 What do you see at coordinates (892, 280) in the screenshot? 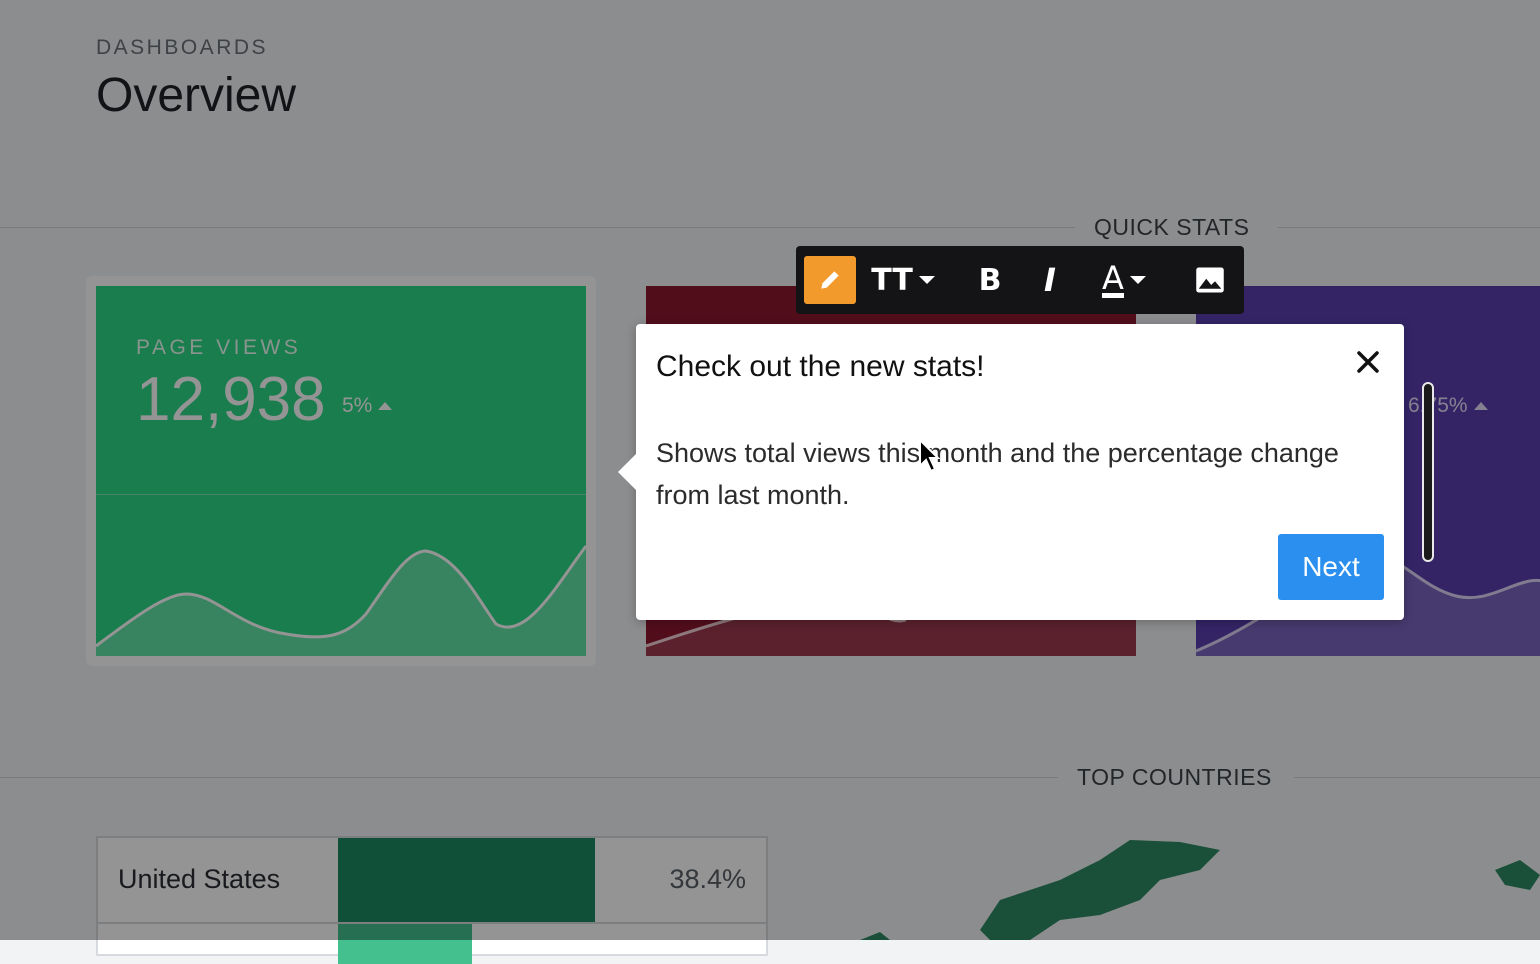
I see `text-size-icon: TT` at bounding box center [892, 280].